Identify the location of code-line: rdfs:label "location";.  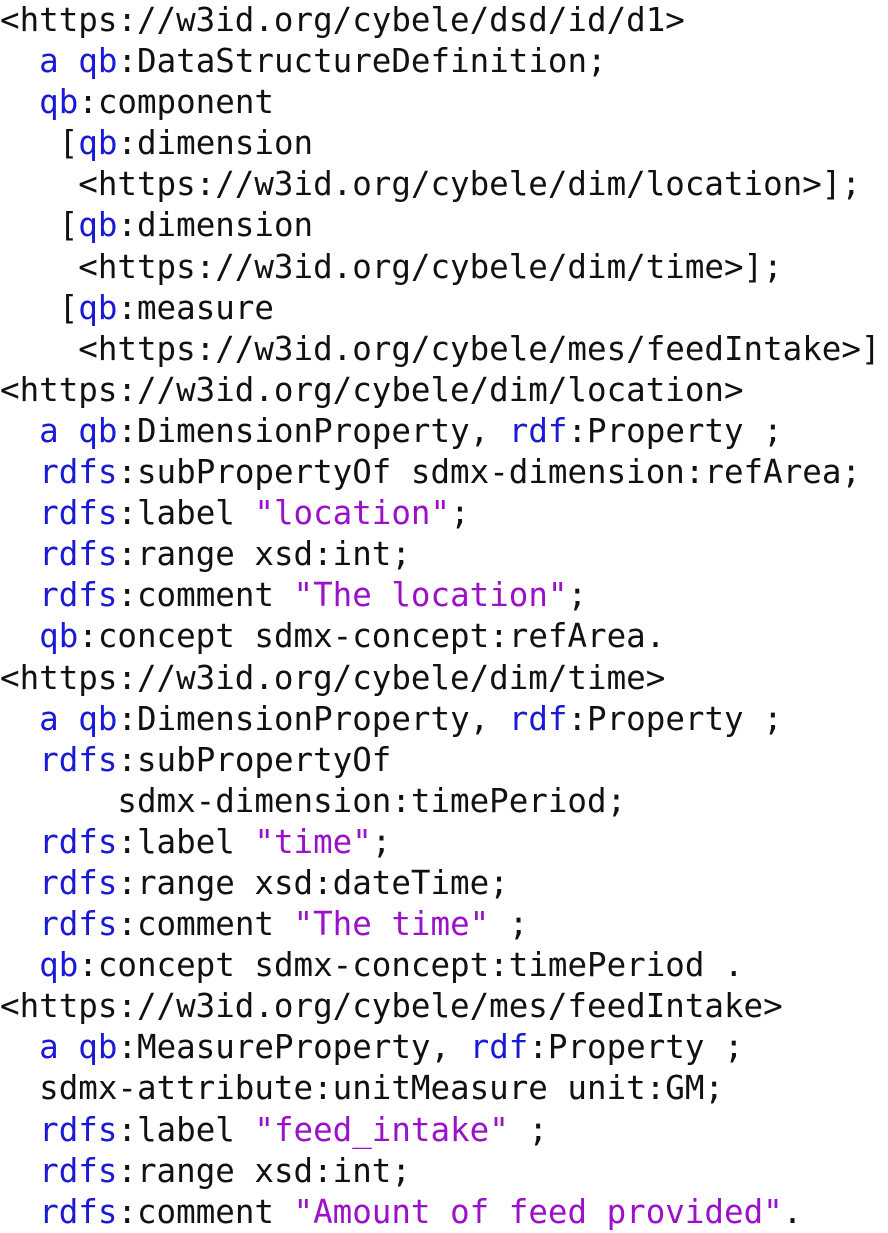
(444, 513).